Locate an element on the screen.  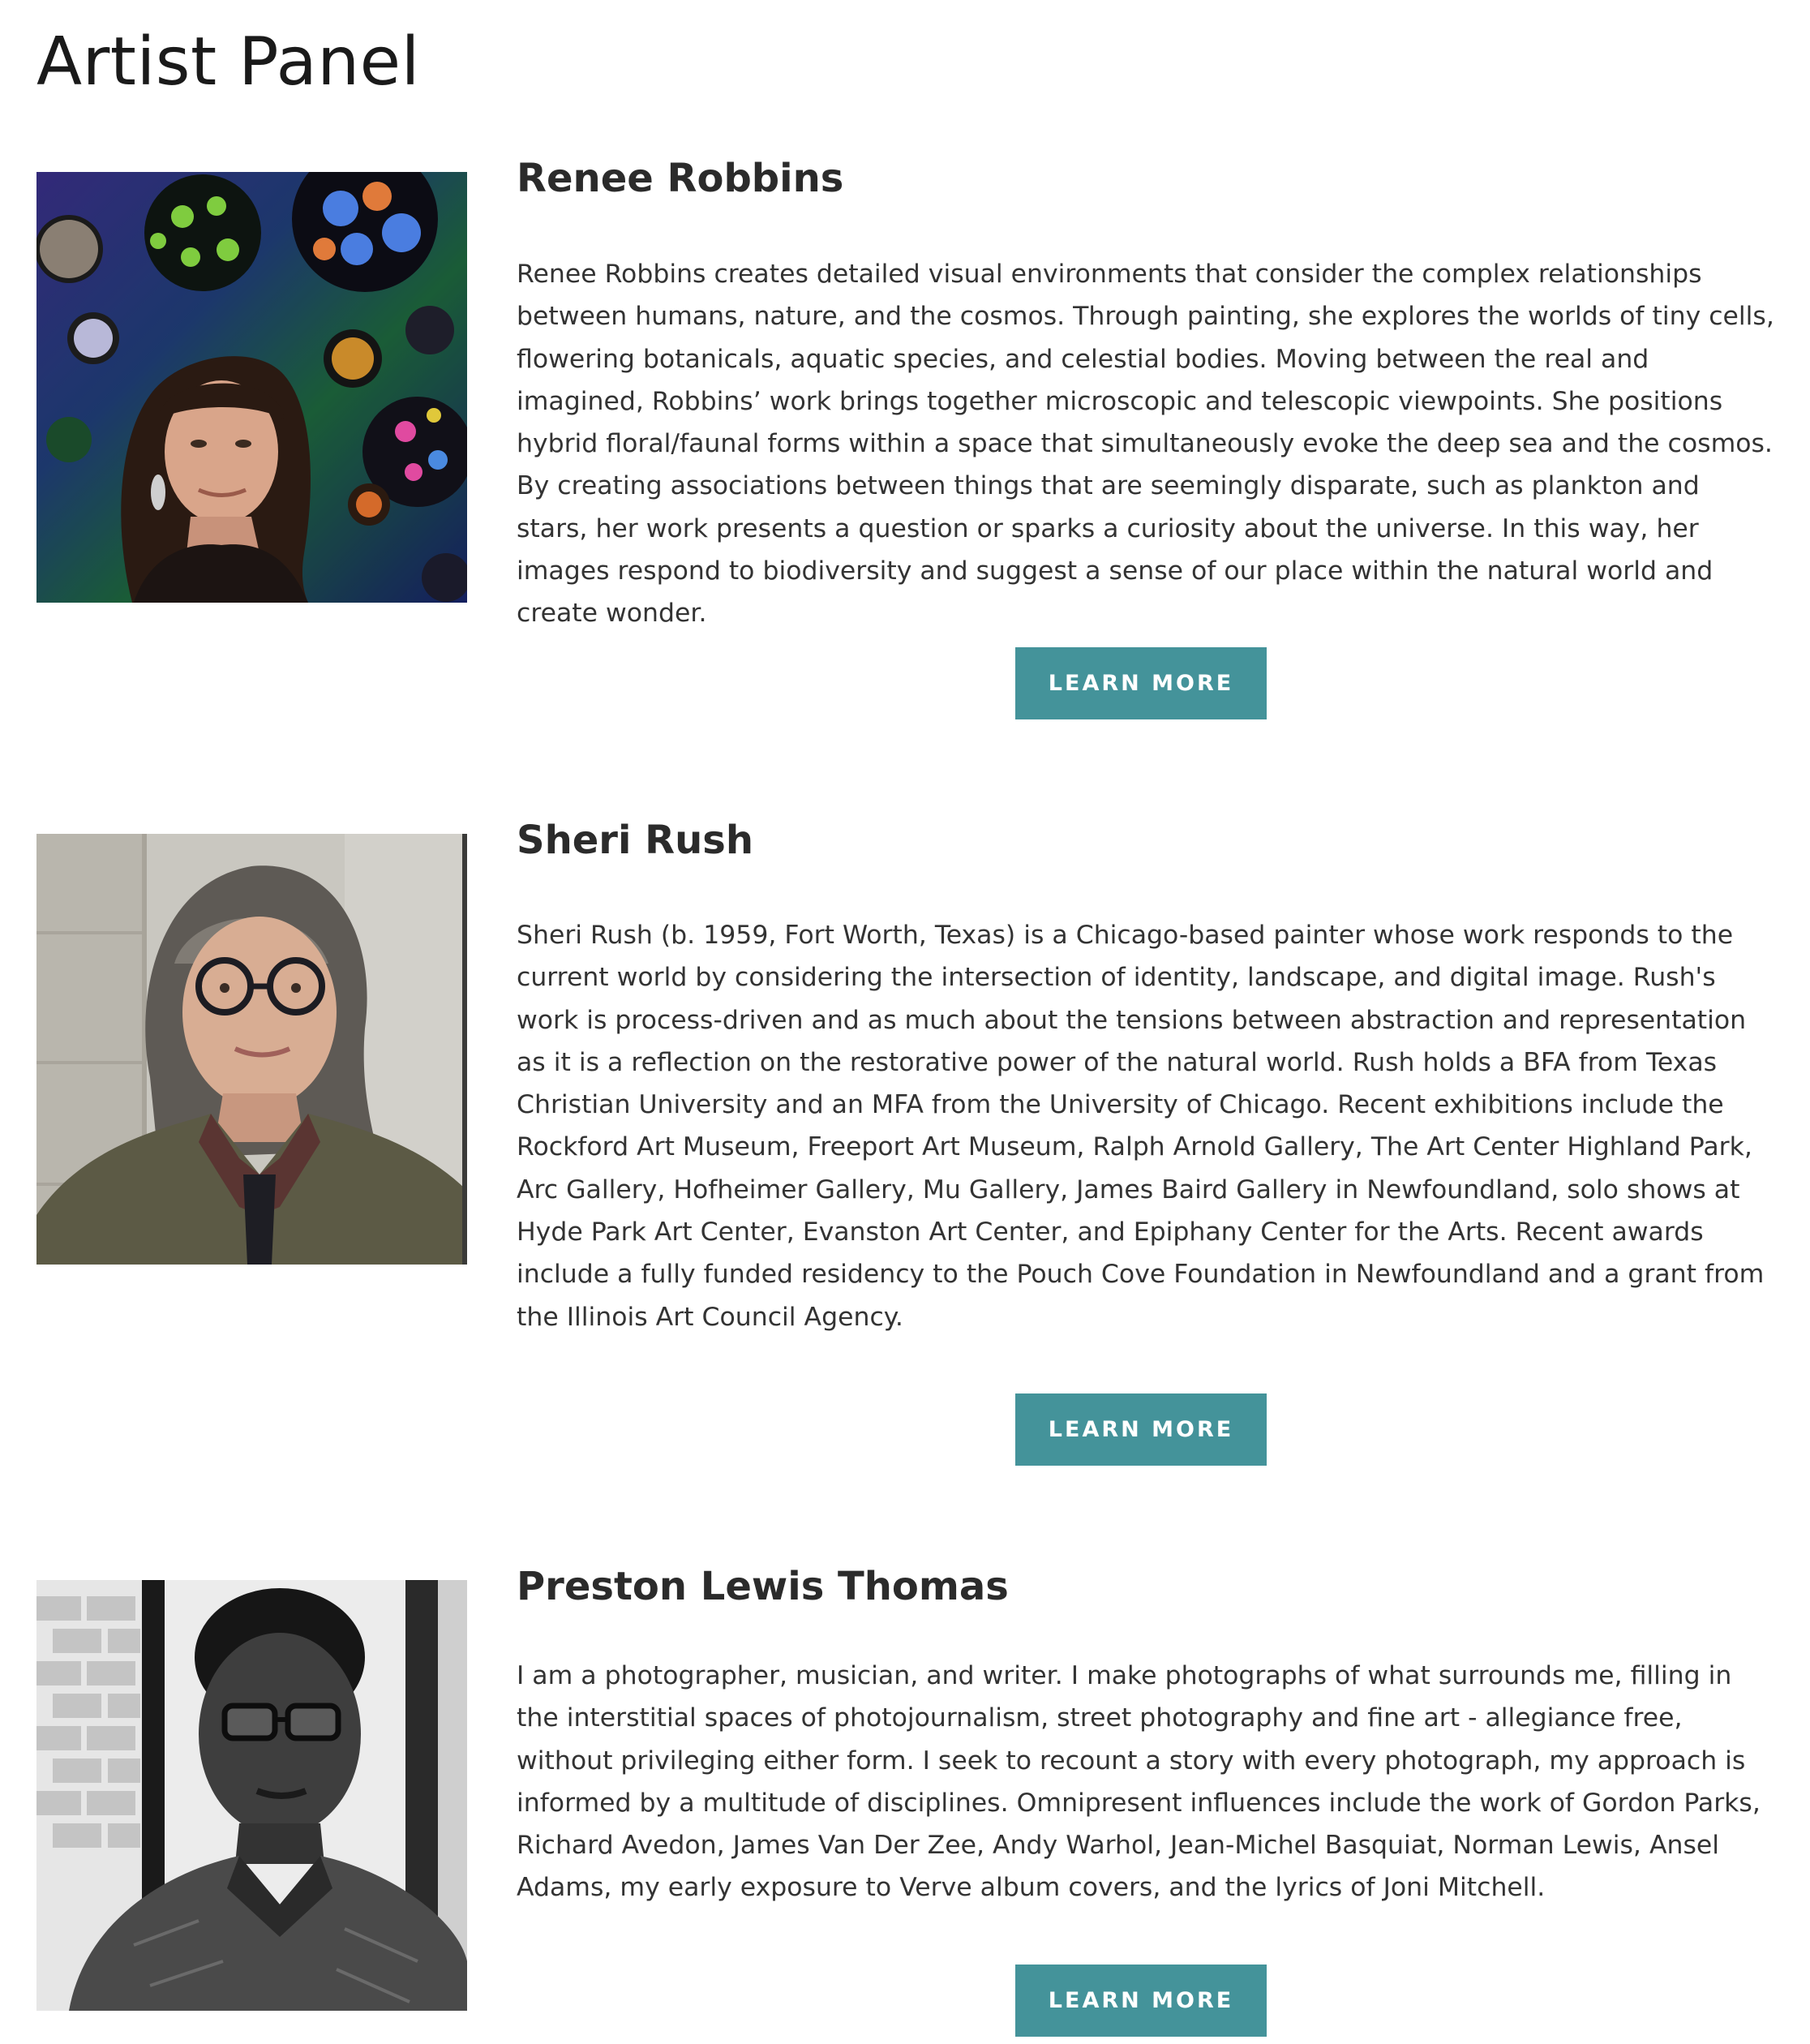
learn-more-button-sheri-rush: LEARN MORE is located at coordinates (1141, 1430).